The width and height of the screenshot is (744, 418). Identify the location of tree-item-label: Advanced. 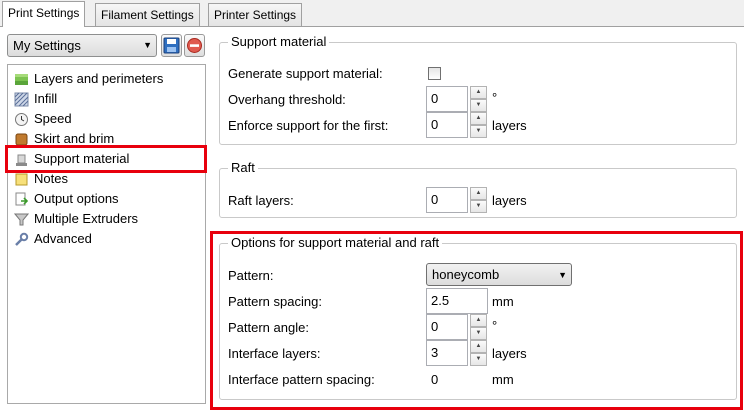
(63, 238).